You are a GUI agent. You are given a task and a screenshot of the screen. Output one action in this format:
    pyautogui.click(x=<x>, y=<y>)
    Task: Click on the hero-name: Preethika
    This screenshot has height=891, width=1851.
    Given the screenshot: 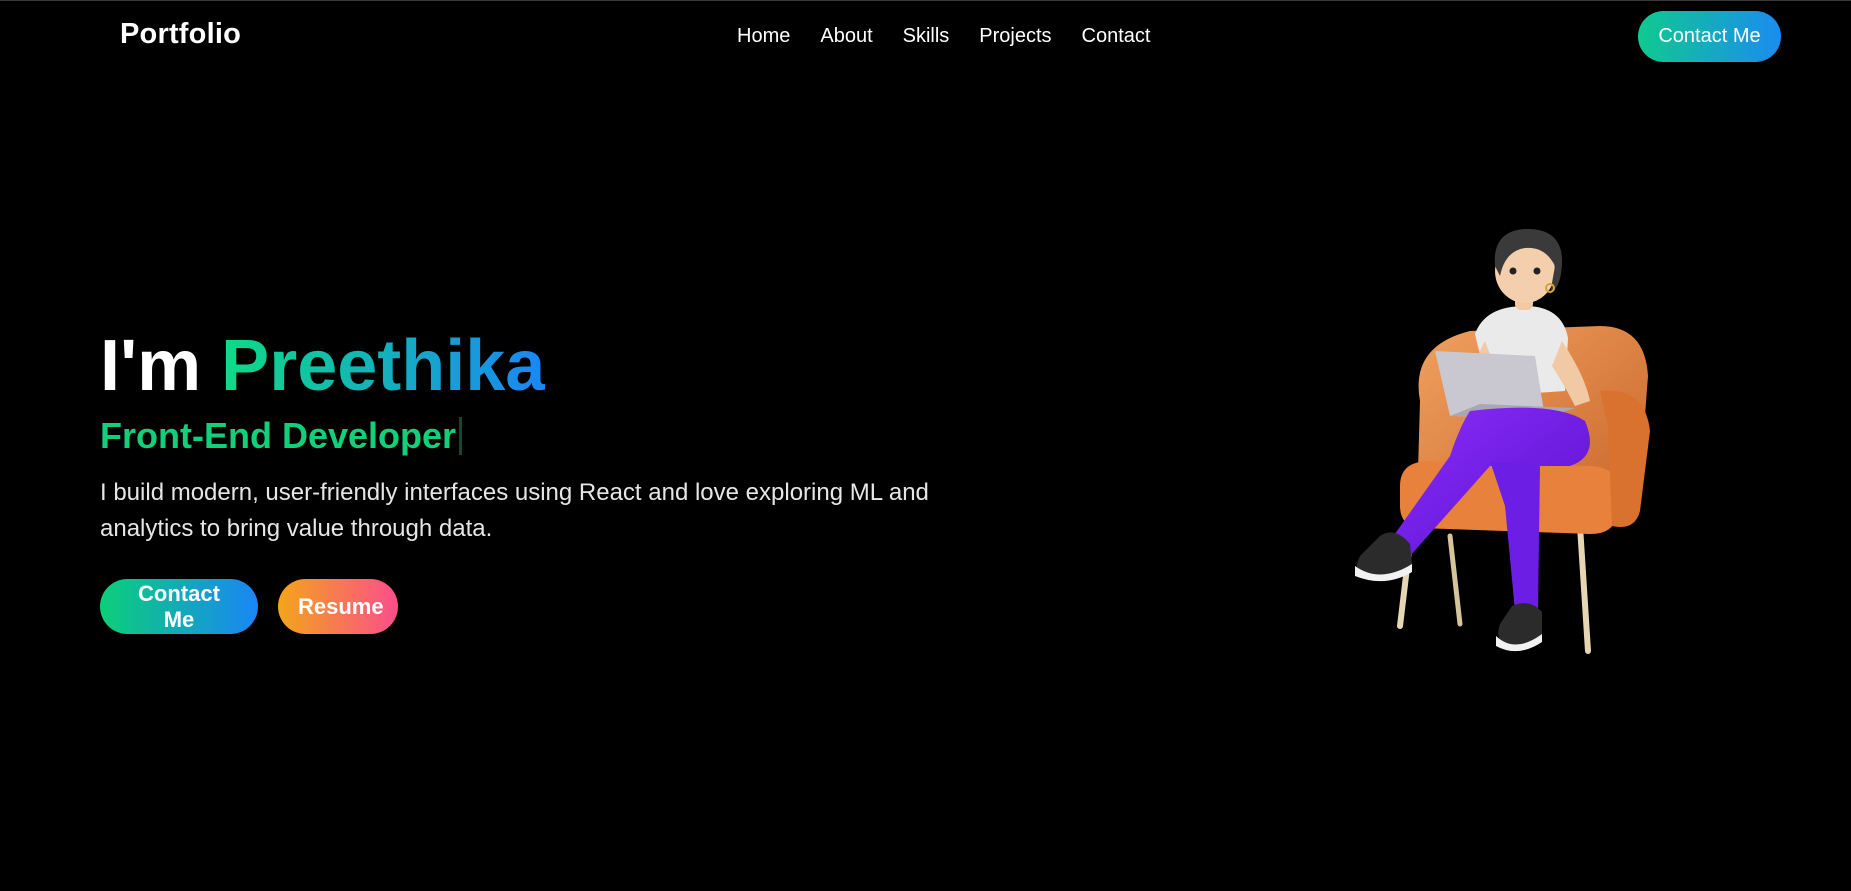 What is the action you would take?
    pyautogui.click(x=383, y=366)
    